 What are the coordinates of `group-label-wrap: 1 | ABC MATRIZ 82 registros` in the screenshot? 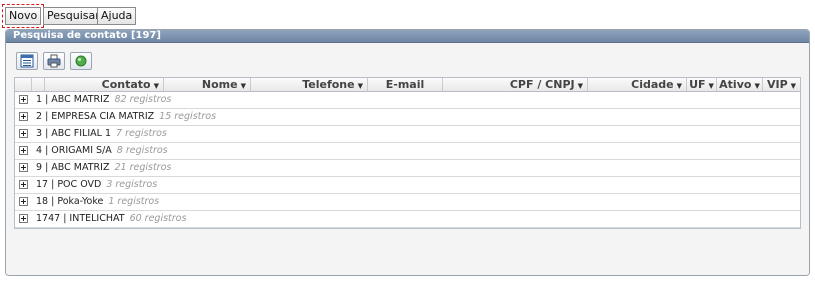 It's located at (103, 100).